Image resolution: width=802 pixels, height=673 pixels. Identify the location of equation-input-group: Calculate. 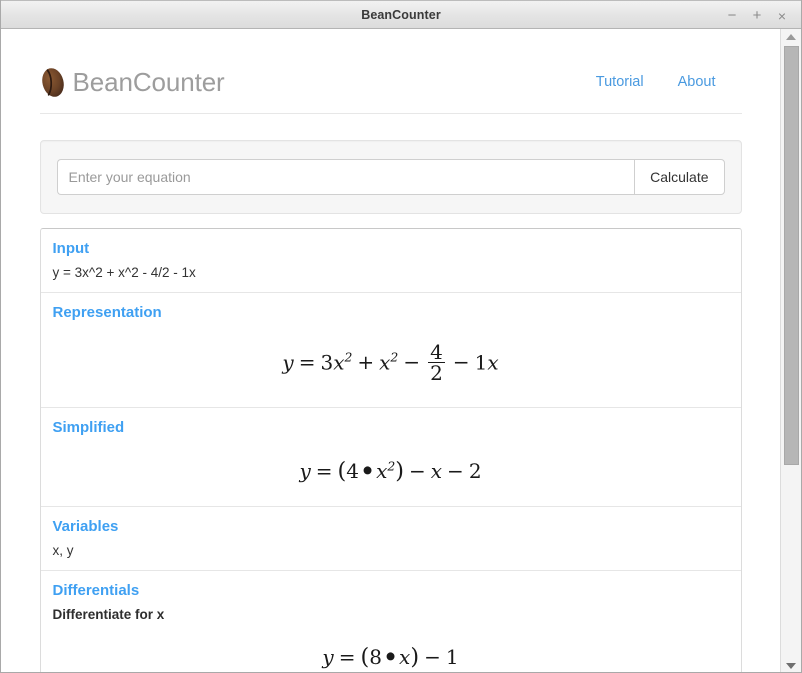
(390, 177).